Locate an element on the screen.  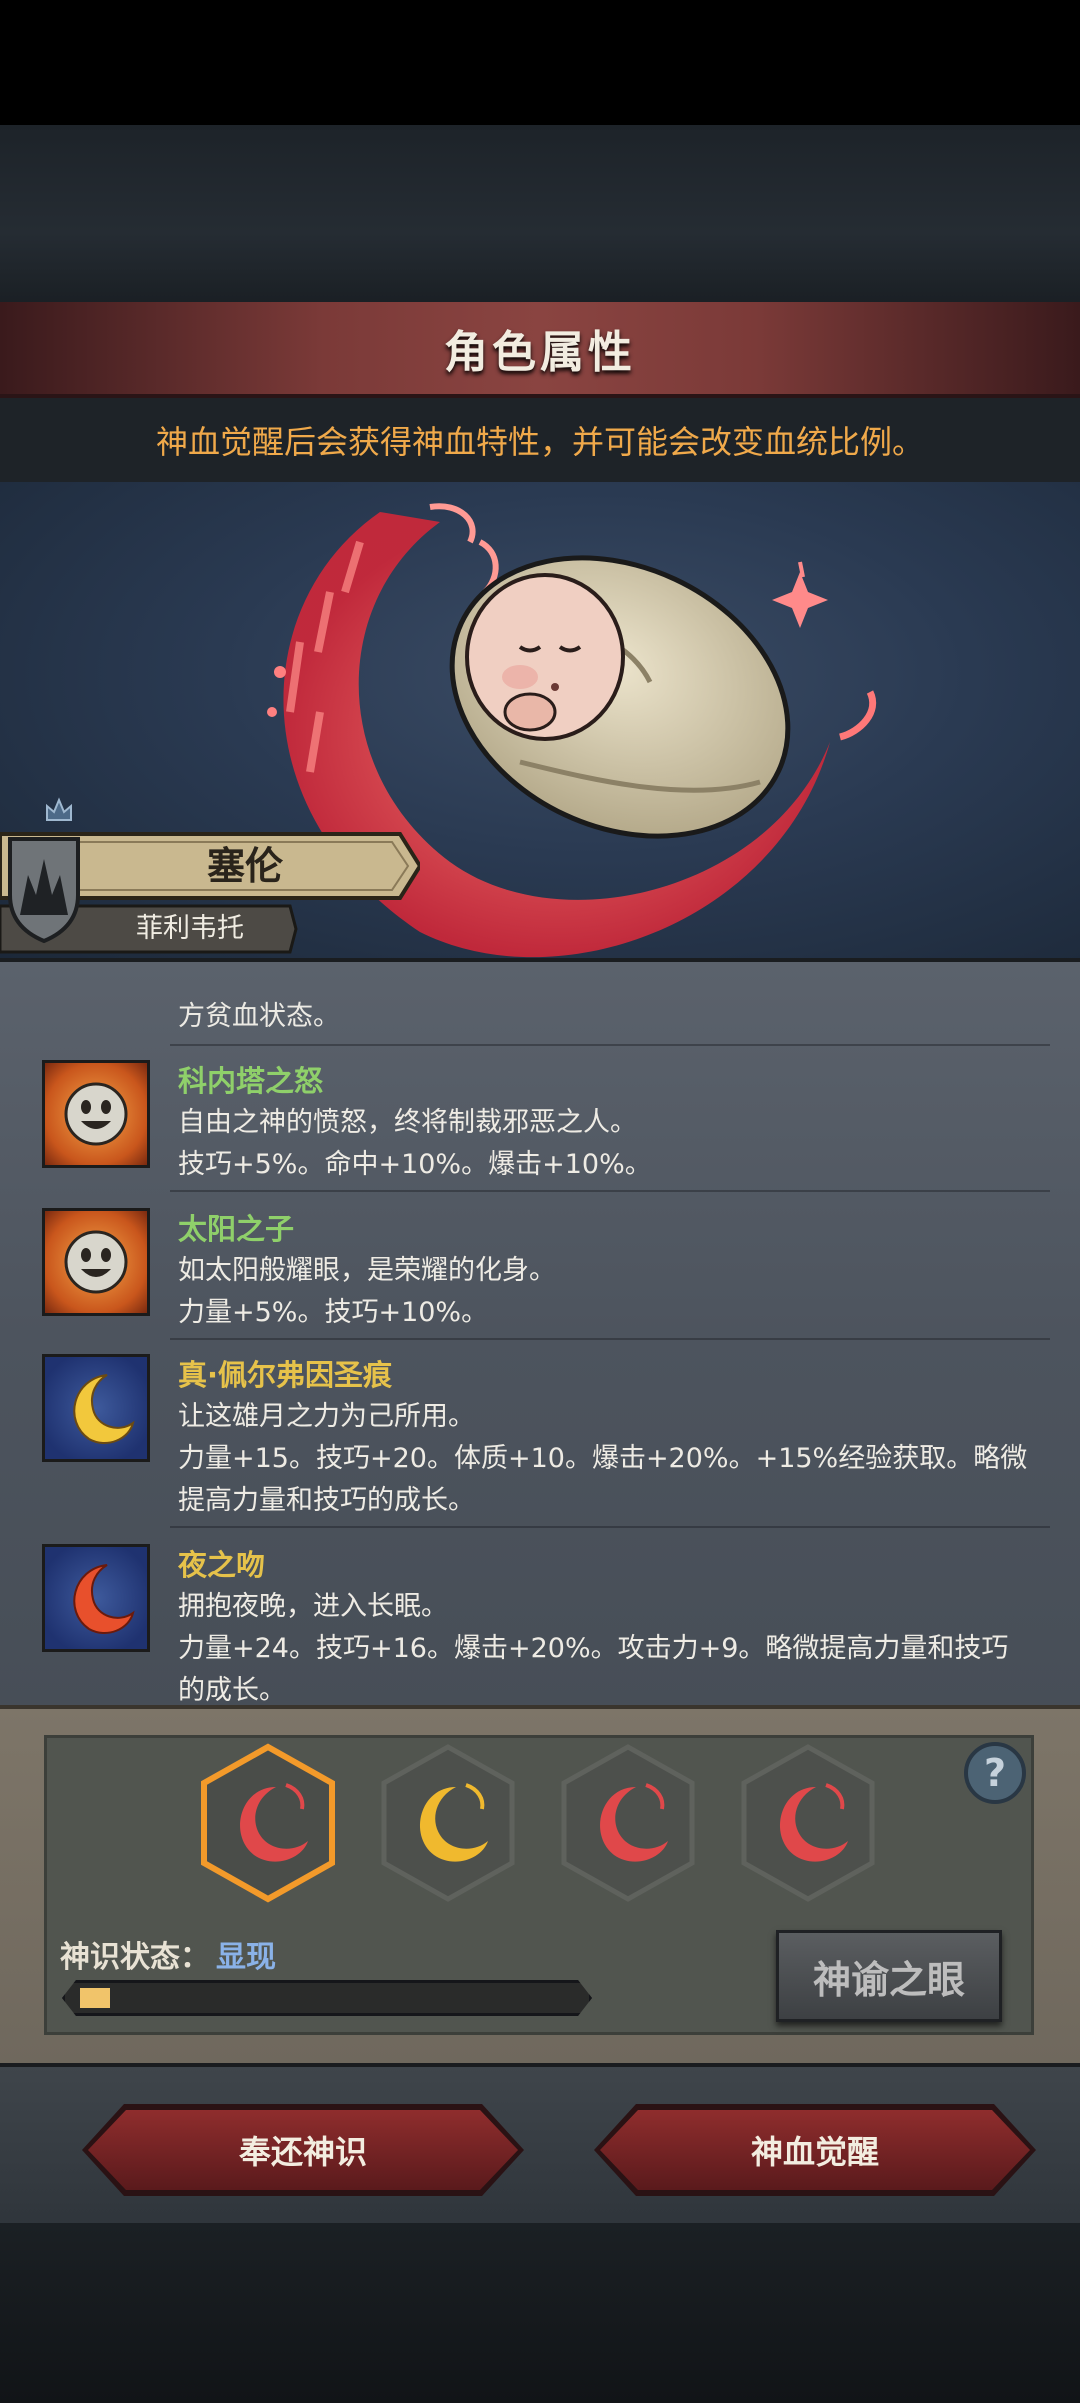
trait-stats-continued: 的成长。 is located at coordinates (232, 1690).